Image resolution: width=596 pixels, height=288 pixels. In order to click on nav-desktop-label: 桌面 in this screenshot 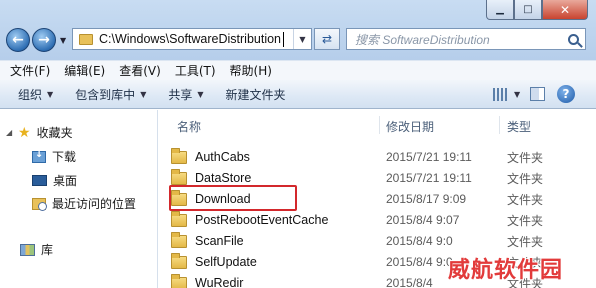, I will do `click(65, 181)`.